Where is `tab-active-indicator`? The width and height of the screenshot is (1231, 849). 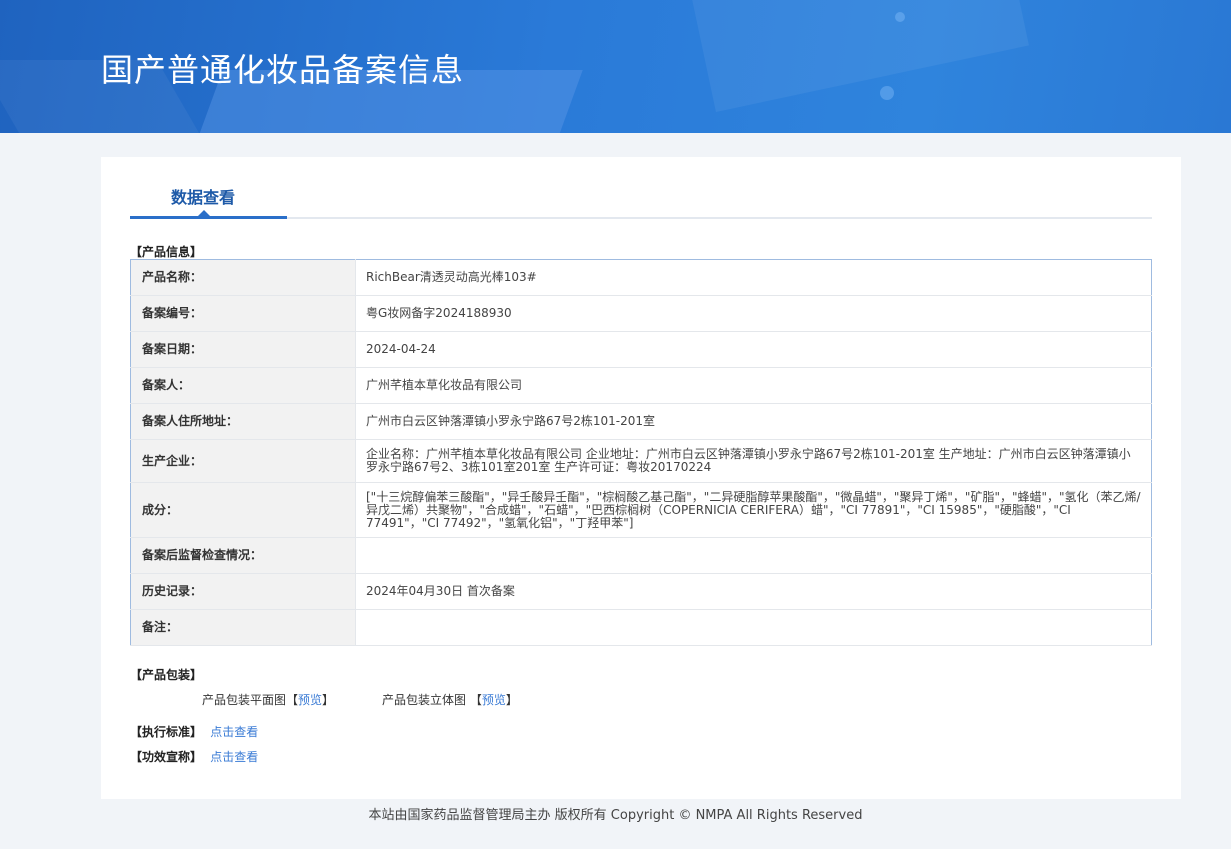 tab-active-indicator is located at coordinates (208, 217).